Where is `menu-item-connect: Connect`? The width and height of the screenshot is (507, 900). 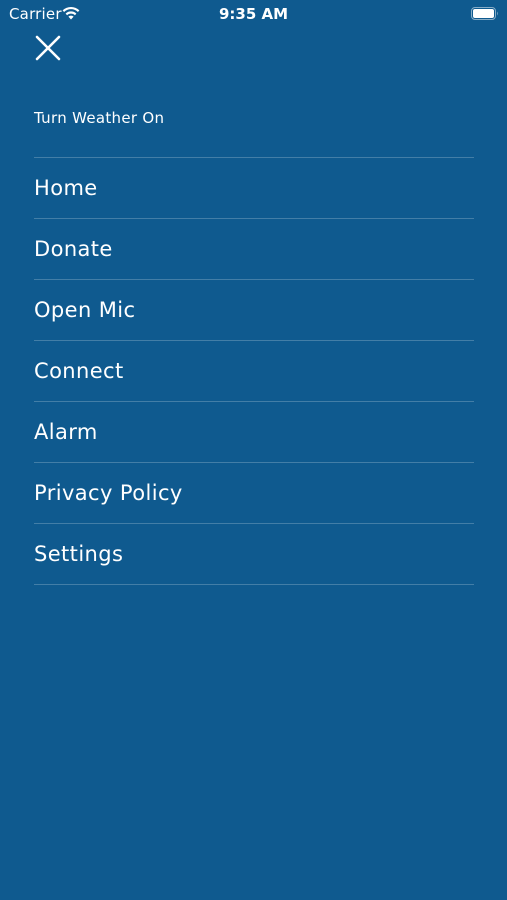 menu-item-connect: Connect is located at coordinates (254, 371).